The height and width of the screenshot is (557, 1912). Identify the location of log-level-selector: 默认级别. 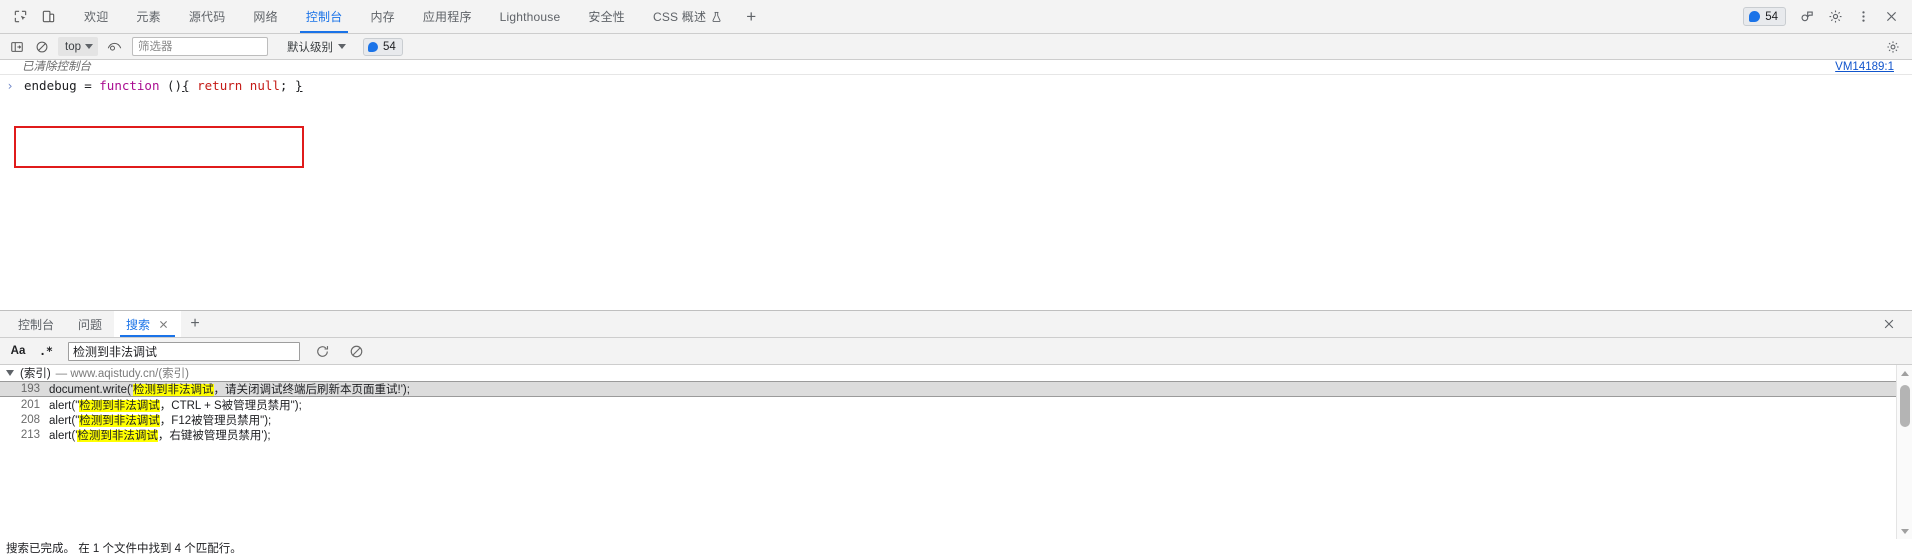
(316, 46).